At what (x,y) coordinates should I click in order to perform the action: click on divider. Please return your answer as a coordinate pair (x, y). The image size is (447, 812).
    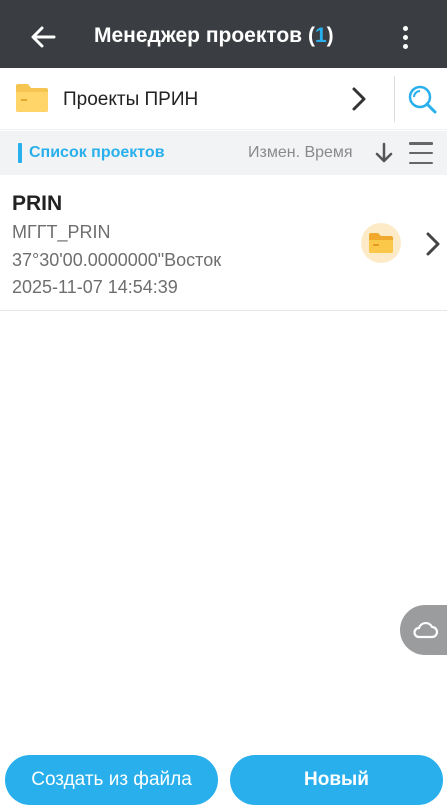
    Looking at the image, I should click on (394, 99).